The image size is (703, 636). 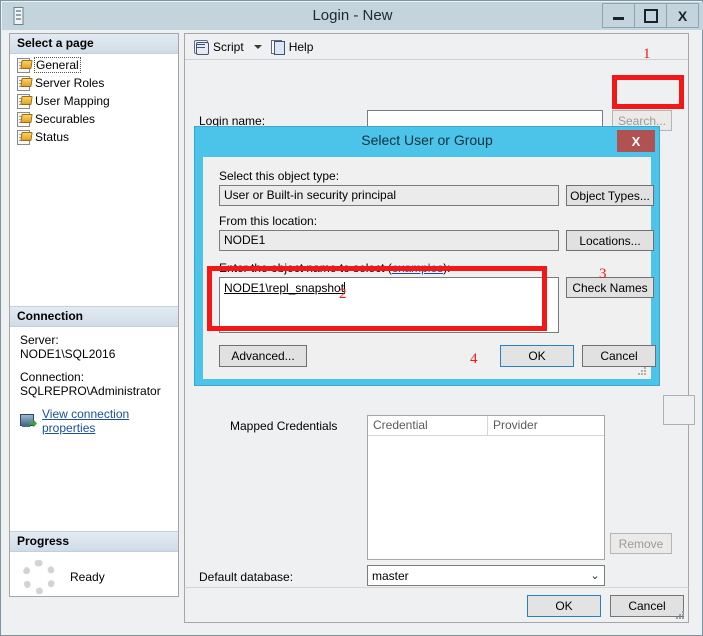 I want to click on dialog-ok-button: OK, so click(x=537, y=356).